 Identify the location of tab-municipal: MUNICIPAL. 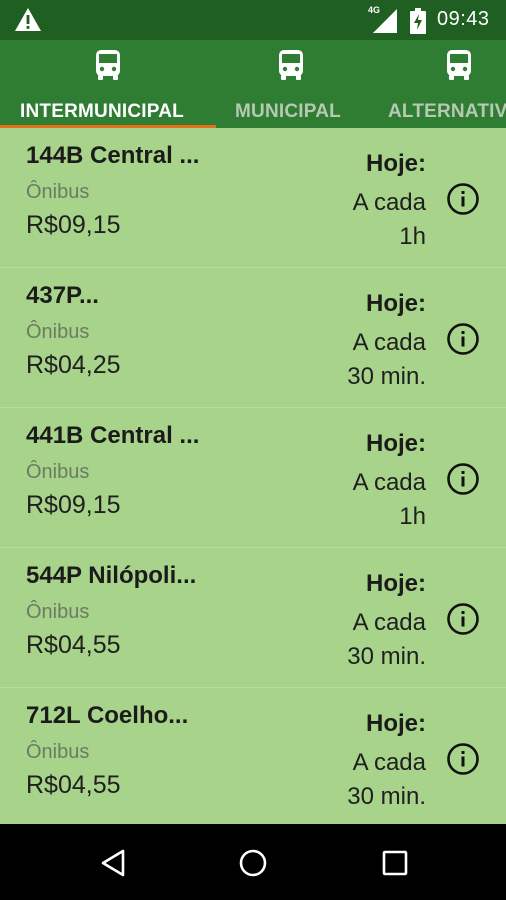
(292, 84).